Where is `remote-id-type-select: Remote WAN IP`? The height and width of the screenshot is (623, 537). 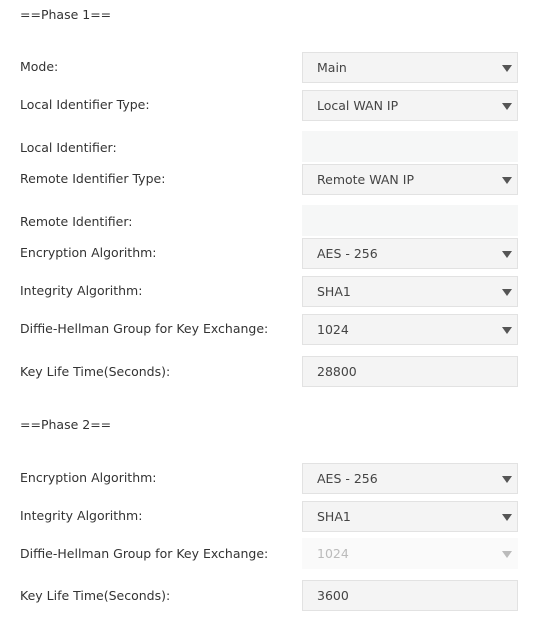
remote-id-type-select: Remote WAN IP is located at coordinates (410, 179).